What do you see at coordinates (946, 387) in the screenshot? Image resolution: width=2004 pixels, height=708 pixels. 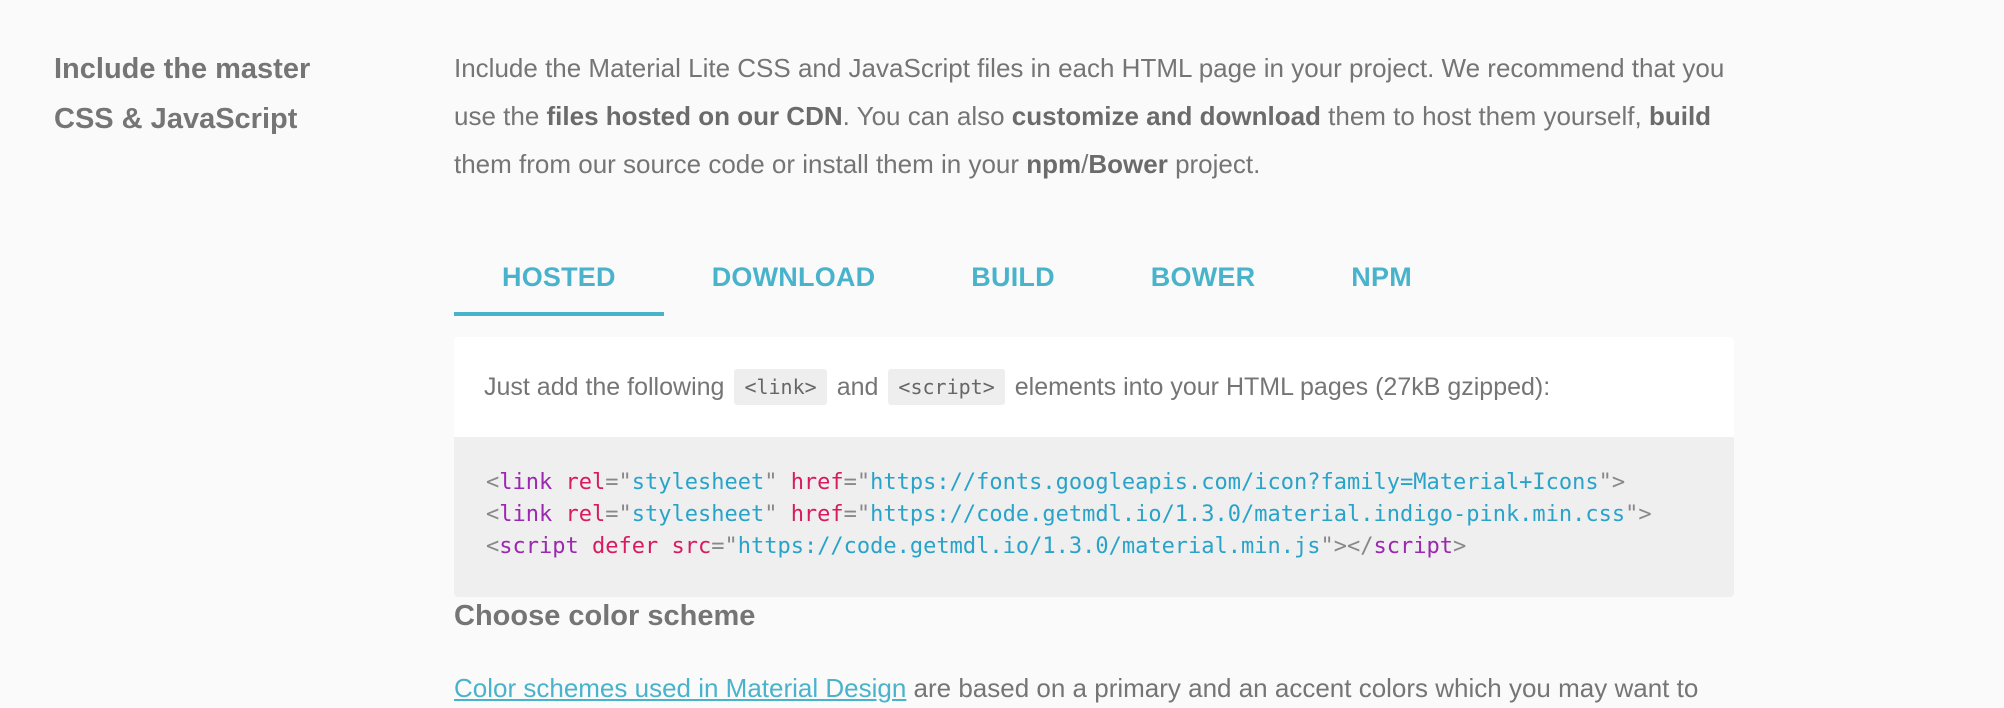 I see `script-code-chip: <script>` at bounding box center [946, 387].